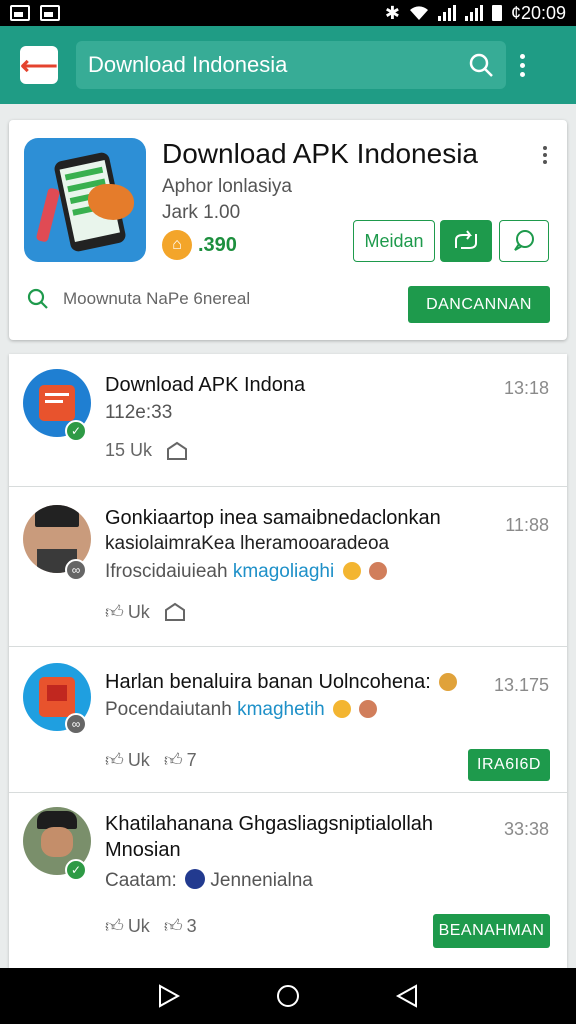 This screenshot has width=576, height=1024. I want to click on back-triangle-icon, so click(169, 996).